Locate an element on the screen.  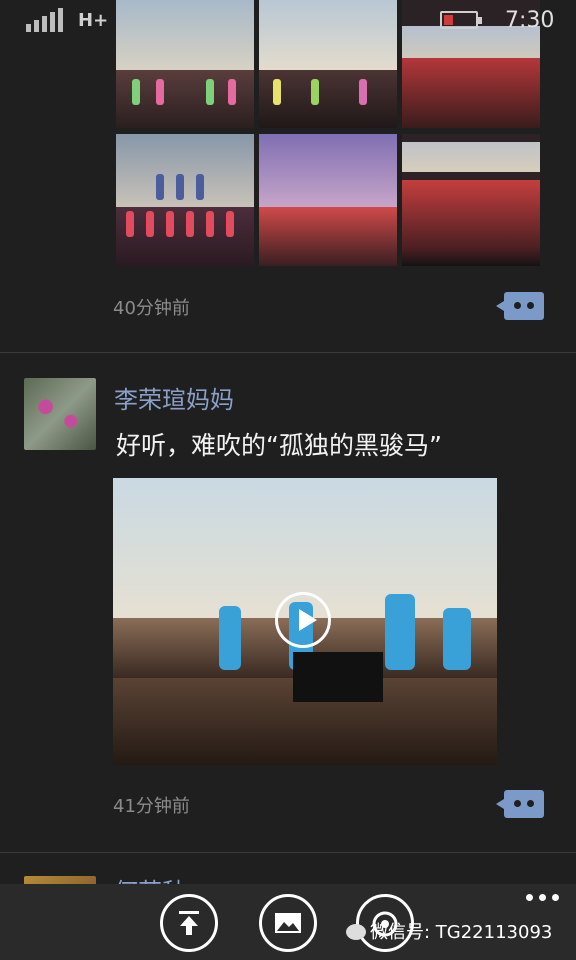
play-icon is located at coordinates (303, 620).